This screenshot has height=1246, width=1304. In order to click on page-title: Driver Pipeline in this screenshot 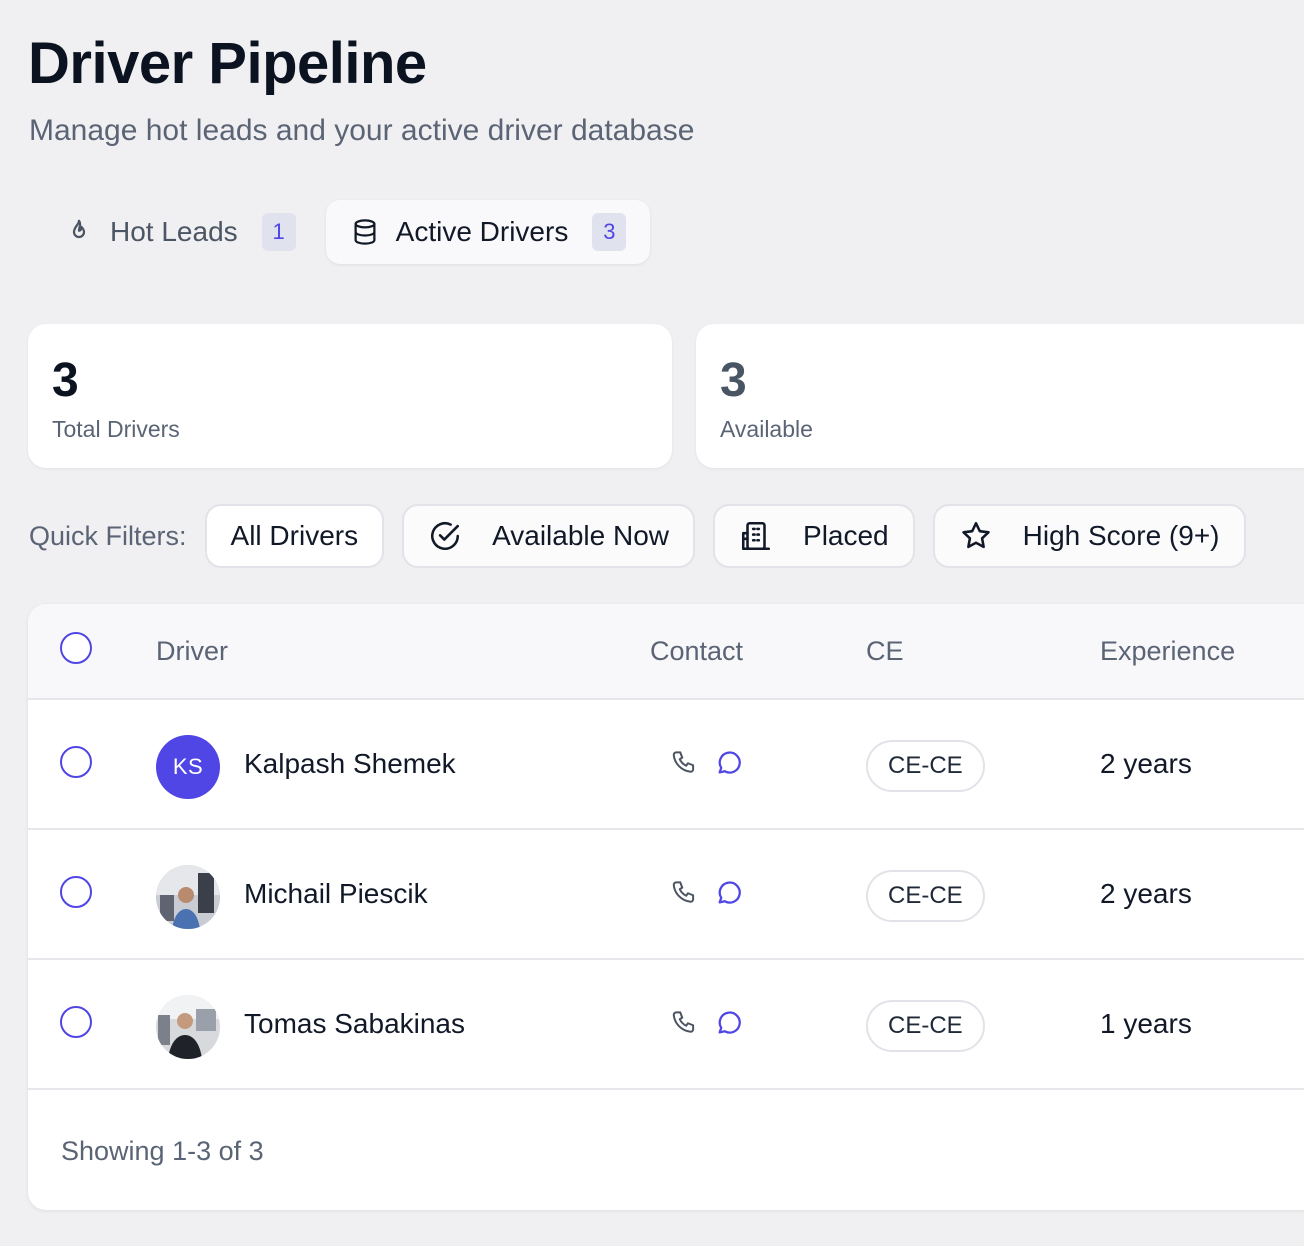, I will do `click(227, 63)`.